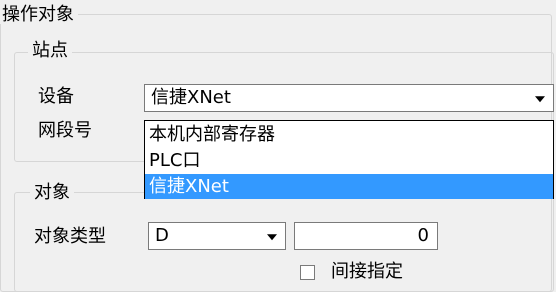 The width and height of the screenshot is (556, 292). I want to click on object-type-value: D, so click(162, 235).